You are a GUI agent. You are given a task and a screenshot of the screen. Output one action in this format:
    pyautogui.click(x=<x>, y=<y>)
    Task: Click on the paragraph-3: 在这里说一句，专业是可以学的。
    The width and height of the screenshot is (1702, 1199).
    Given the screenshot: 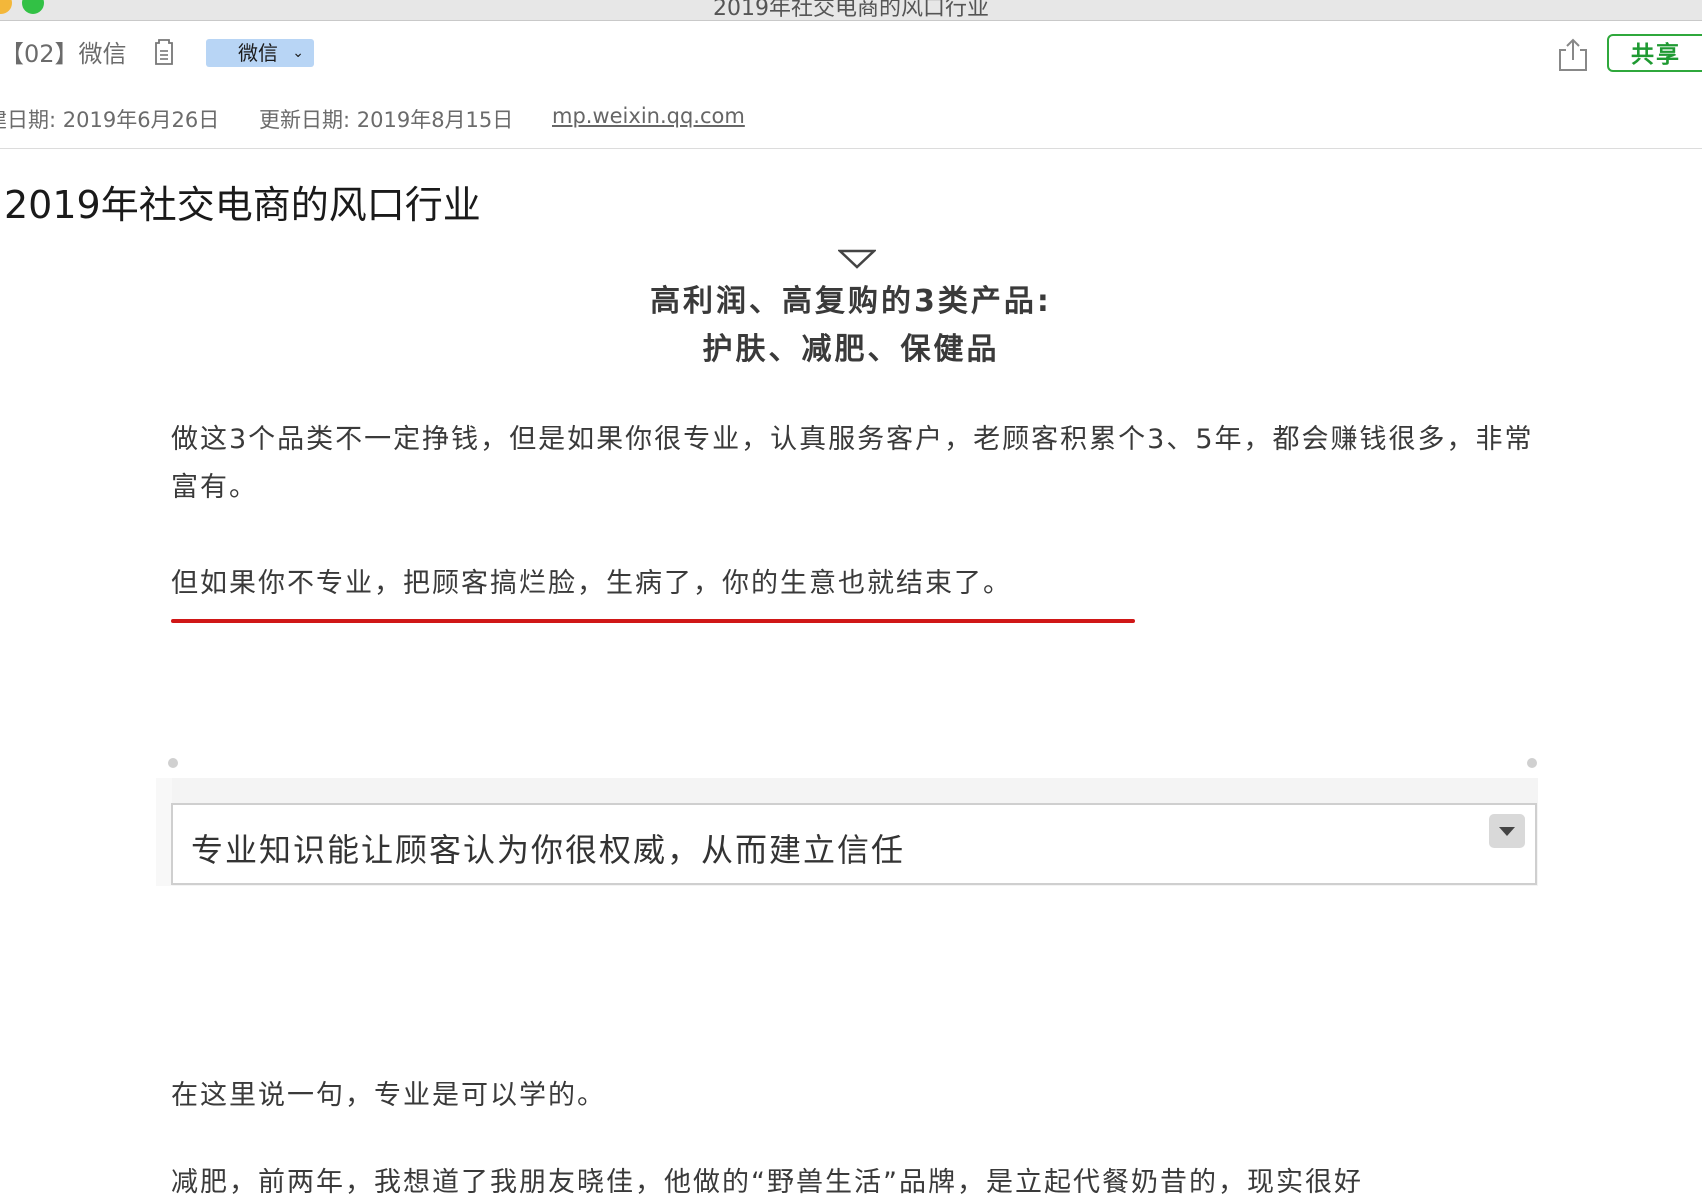 What is the action you would take?
    pyautogui.click(x=388, y=1095)
    